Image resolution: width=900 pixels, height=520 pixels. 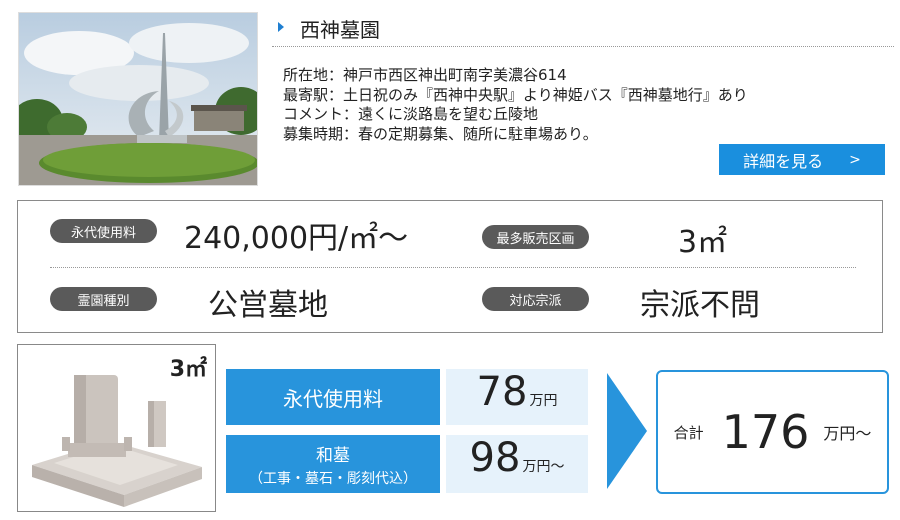 I want to click on info-recruitment: 募集時期：春の定期募集、随所に駐車場あり。, so click(x=440, y=133).